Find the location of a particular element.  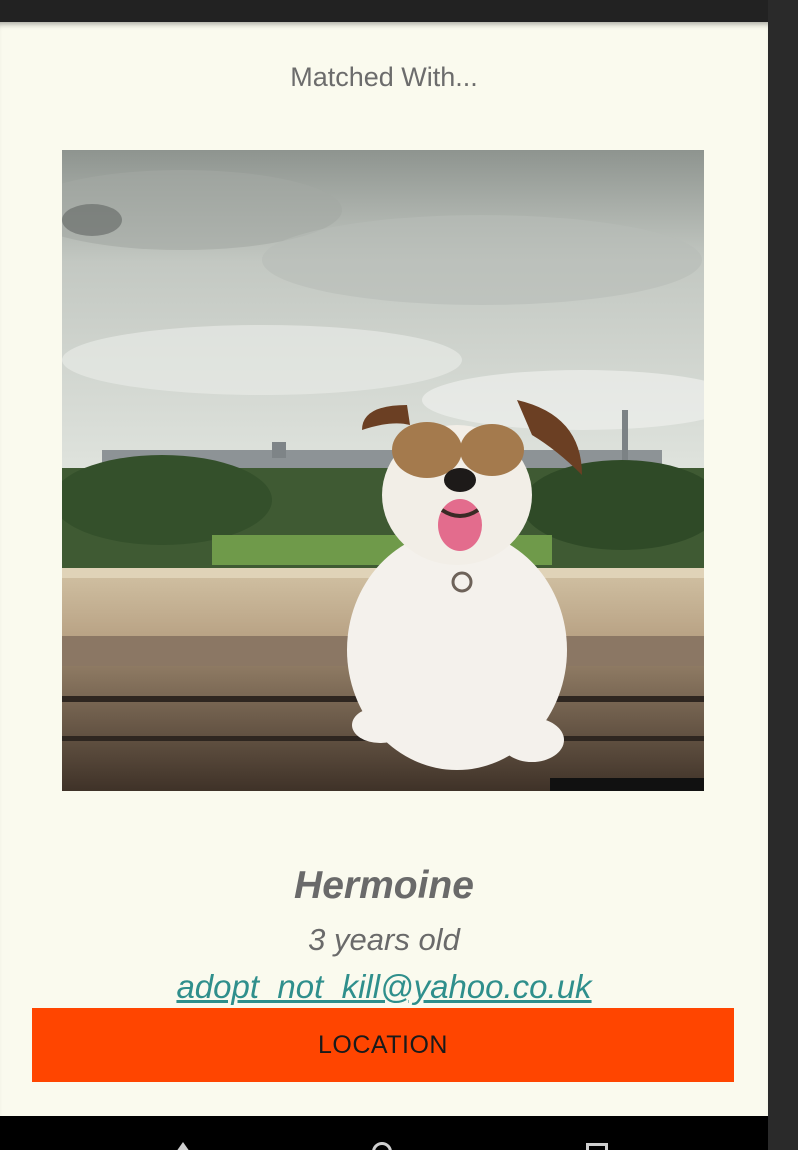

contact-email-link: adopt_not_kill@yahoo.co.uk is located at coordinates (384, 987).